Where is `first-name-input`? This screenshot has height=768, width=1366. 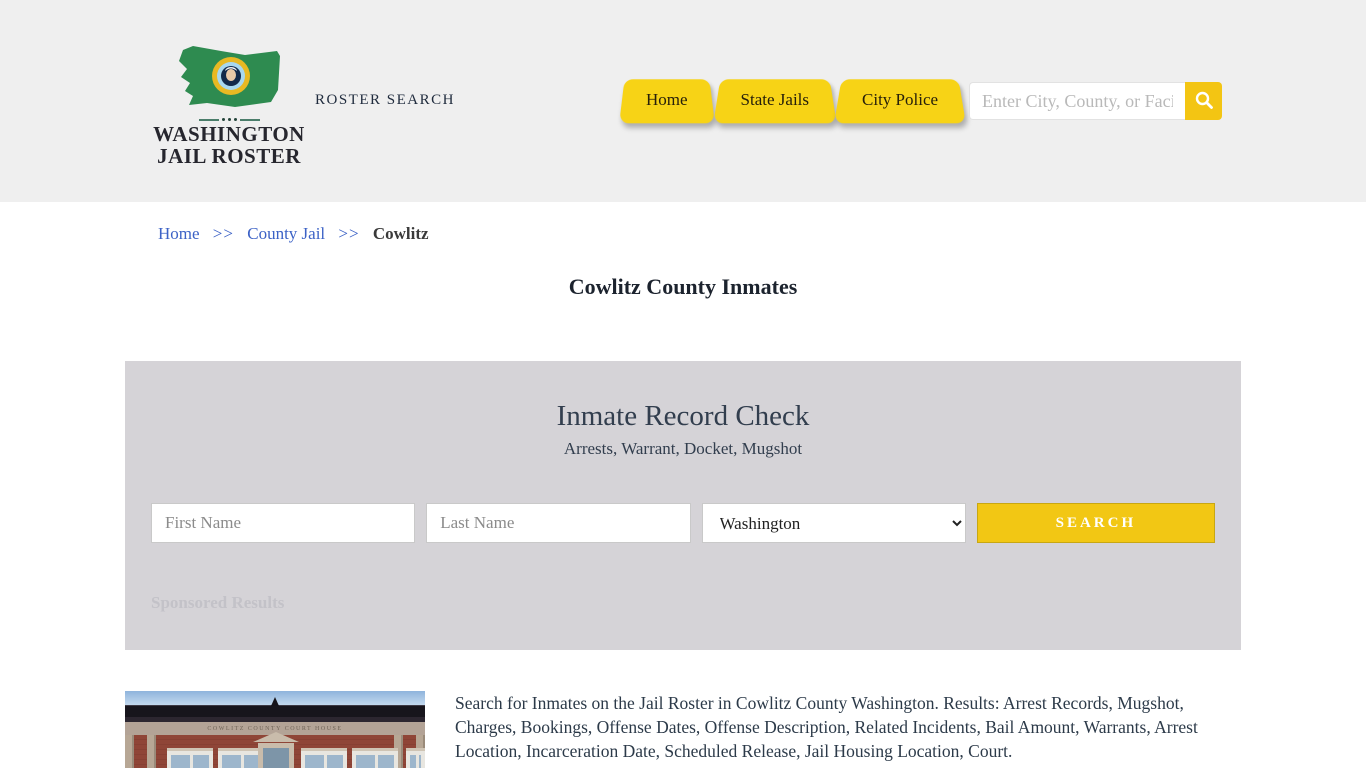
first-name-input is located at coordinates (283, 523).